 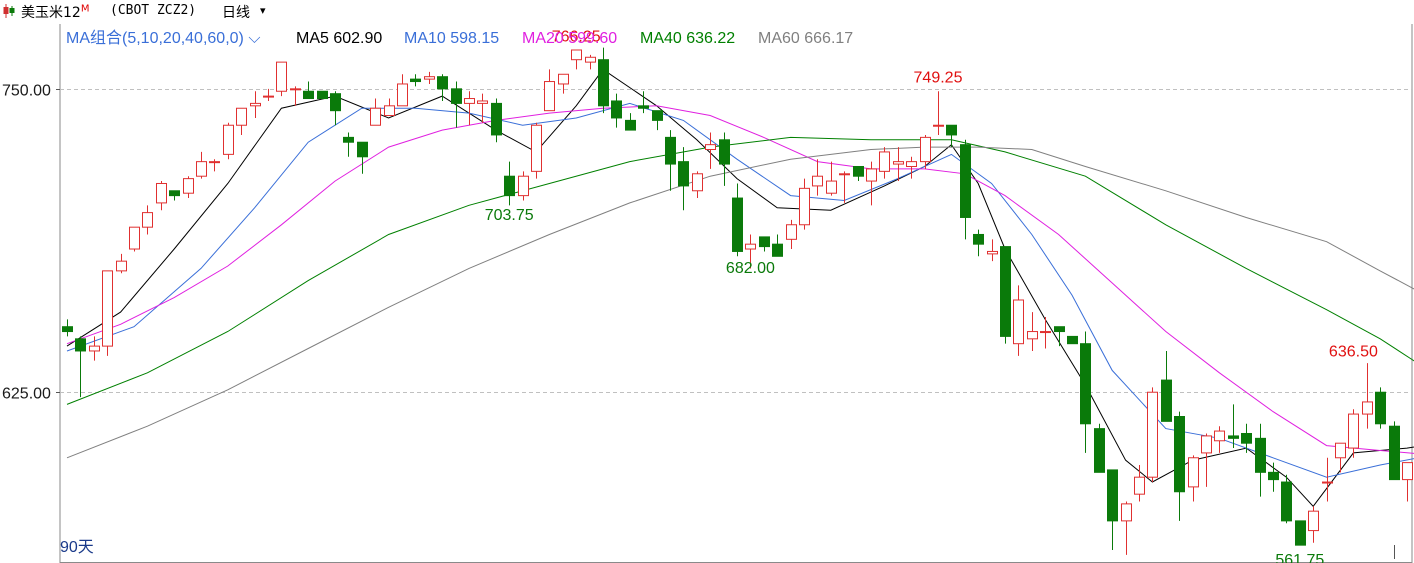 I want to click on period-selector: 日线, so click(x=236, y=12).